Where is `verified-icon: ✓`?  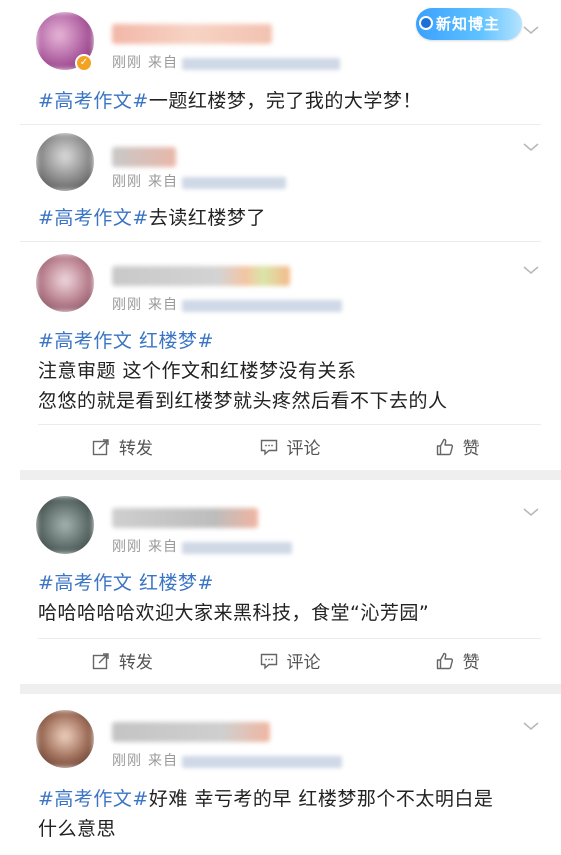 verified-icon: ✓ is located at coordinates (84, 63).